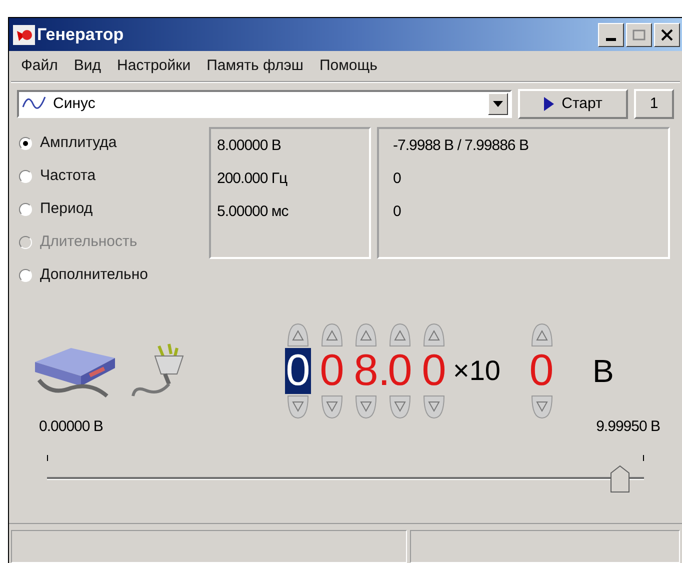 This screenshot has height=563, width=682. Describe the element at coordinates (461, 146) in the screenshot. I see `param-reading: -7.9988 В / 7.99886 В` at that location.